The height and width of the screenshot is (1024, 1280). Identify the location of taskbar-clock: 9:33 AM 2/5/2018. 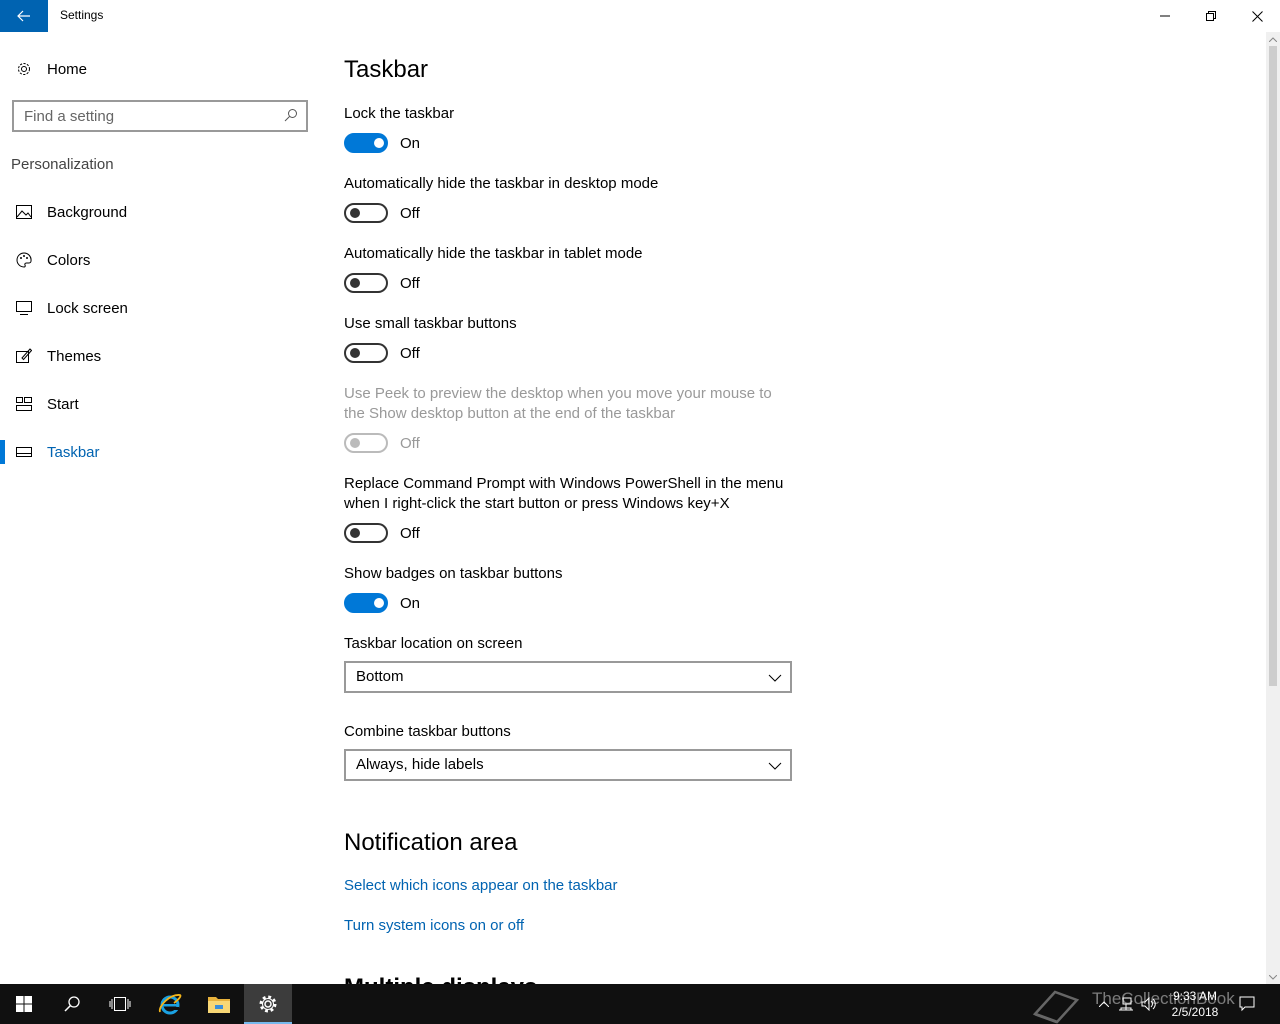
(1195, 1004).